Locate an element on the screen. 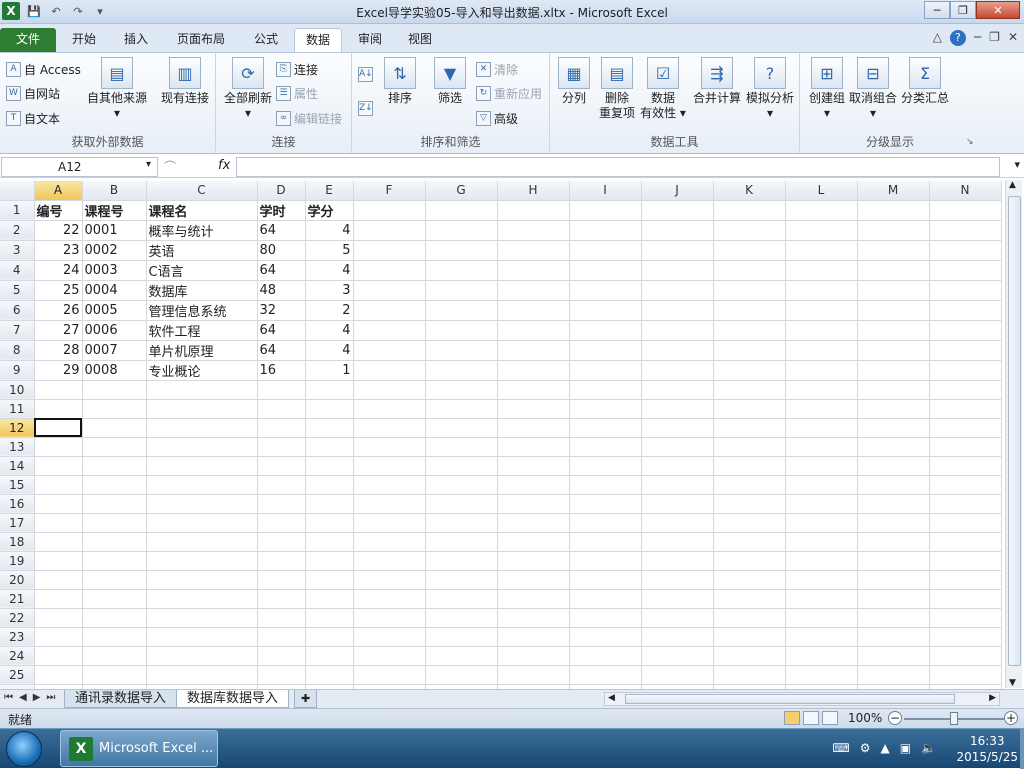 The width and height of the screenshot is (1024, 769). cell: 0008 is located at coordinates (114, 370).